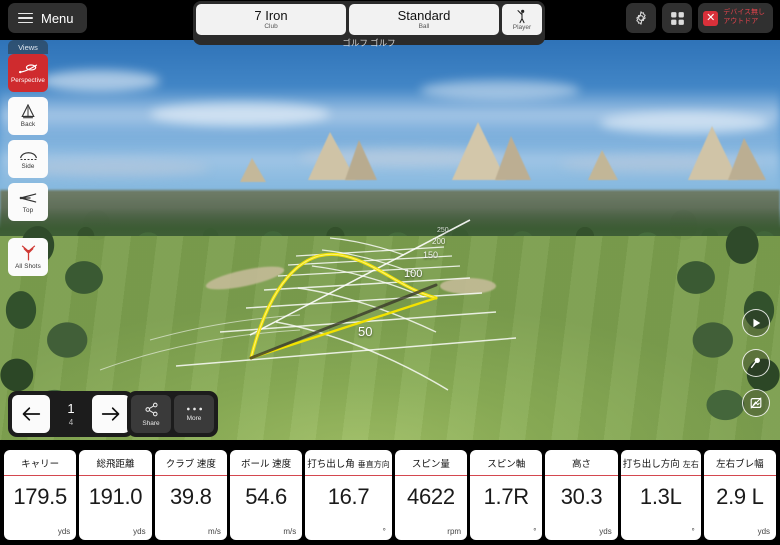  Describe the element at coordinates (28, 80) in the screenshot. I see `view-label-perspective: Perspective` at that location.